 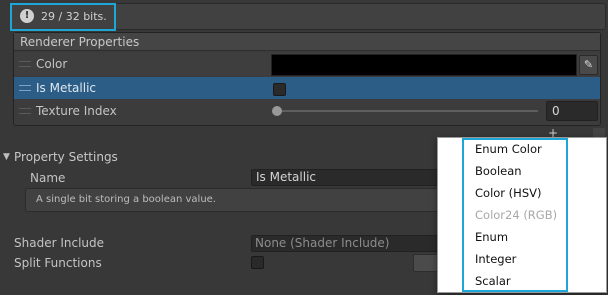 What do you see at coordinates (346, 243) in the screenshot?
I see `shader-include-field: None (Shader Include)` at bounding box center [346, 243].